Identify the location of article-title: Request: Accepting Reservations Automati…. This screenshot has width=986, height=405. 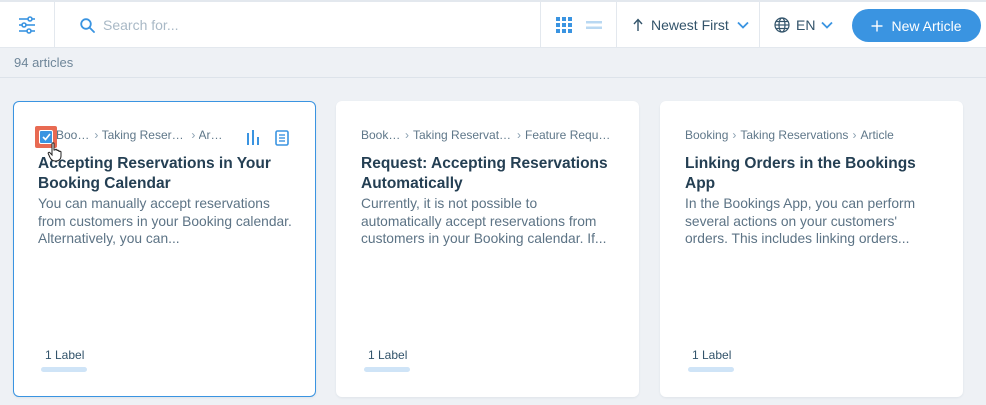
(484, 173).